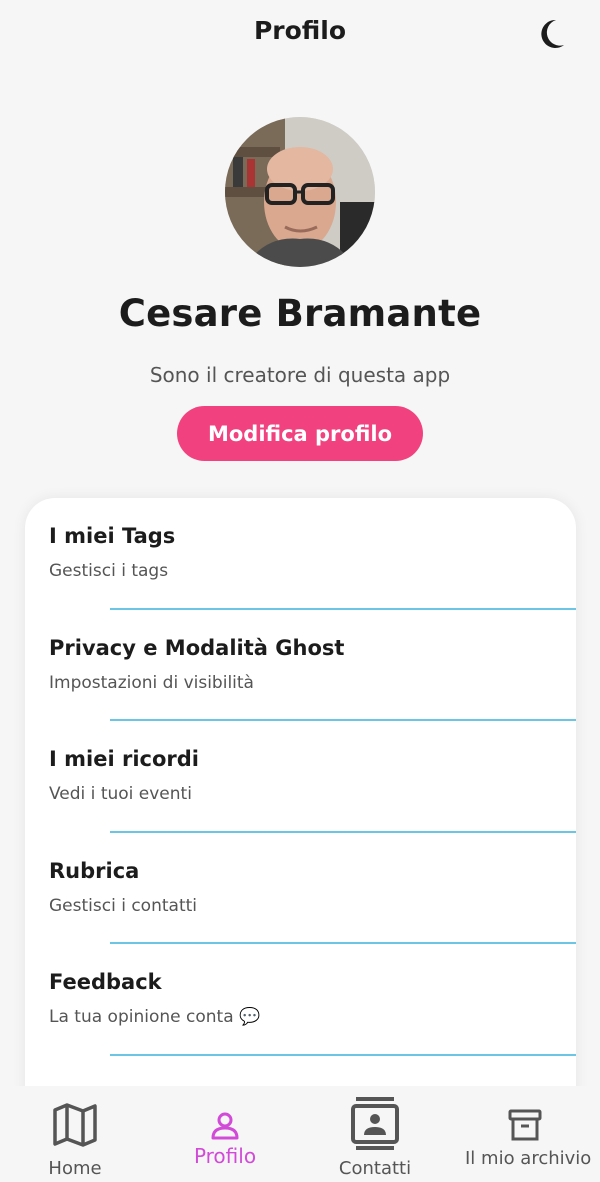 Image resolution: width=600 pixels, height=1182 pixels. I want to click on nav-profile: Profilo, so click(225, 1134).